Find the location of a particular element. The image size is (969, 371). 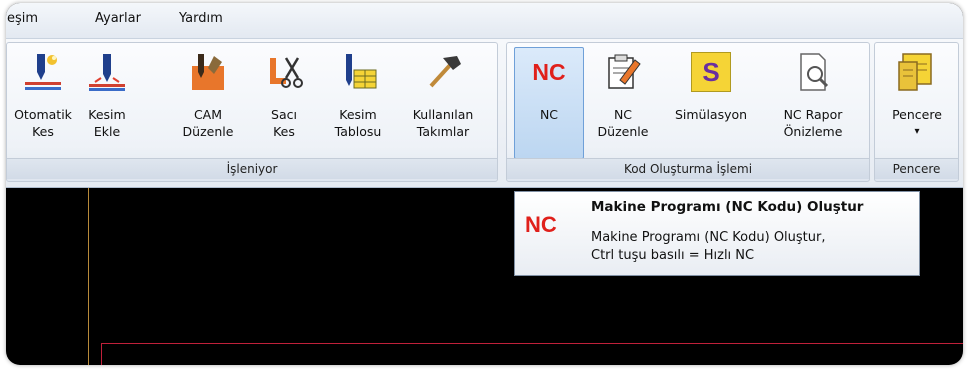

ribbon-group-pencere: Pencere ▾ Pencere is located at coordinates (916, 112).